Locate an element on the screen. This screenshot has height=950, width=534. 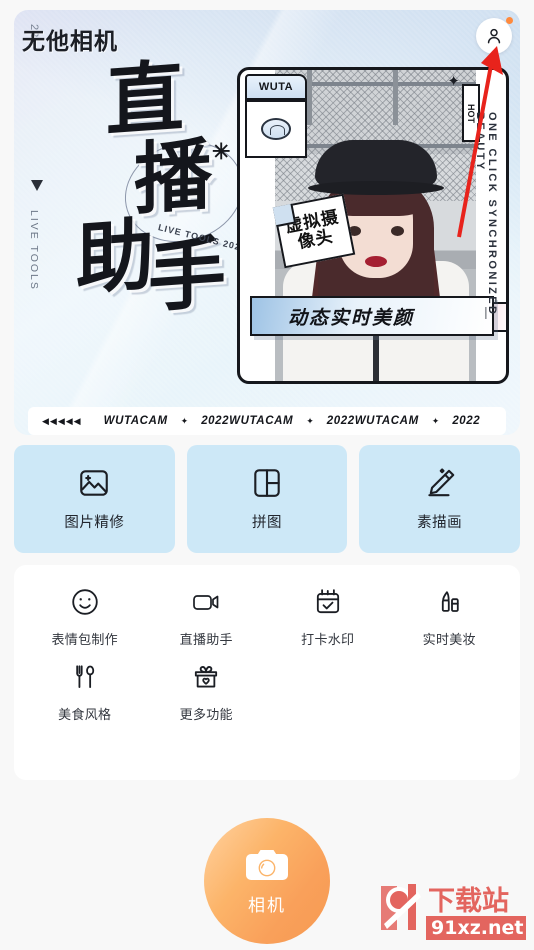
banner-category-label: LIVE TOOLS is located at coordinates (34, 250).